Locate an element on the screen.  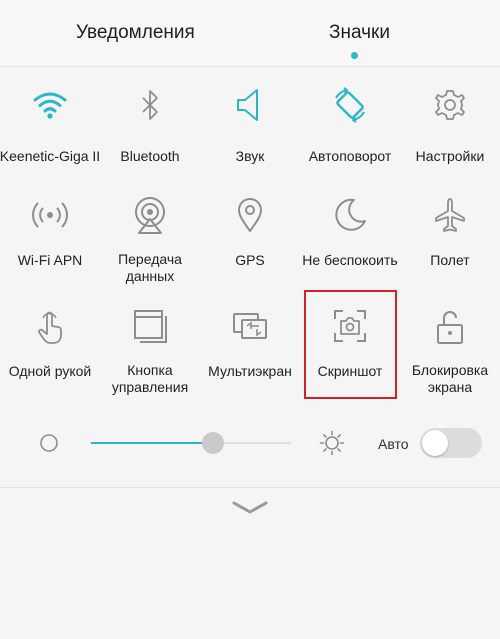
tile-label: Скриншот is located at coordinates (350, 371).